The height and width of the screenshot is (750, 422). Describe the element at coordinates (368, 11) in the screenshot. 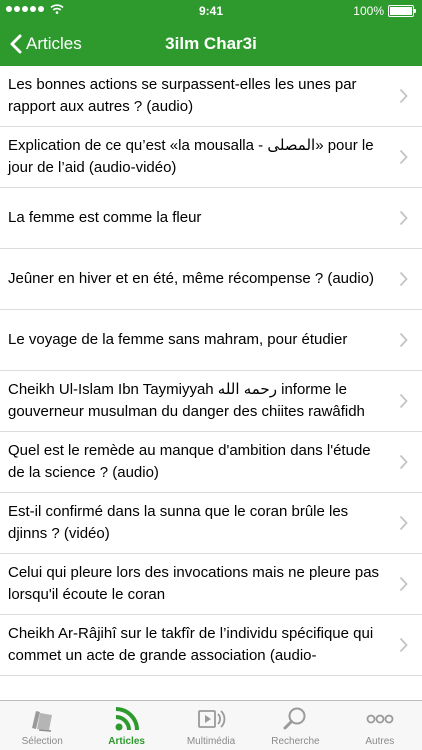

I see `battery-percentage: 100%` at that location.